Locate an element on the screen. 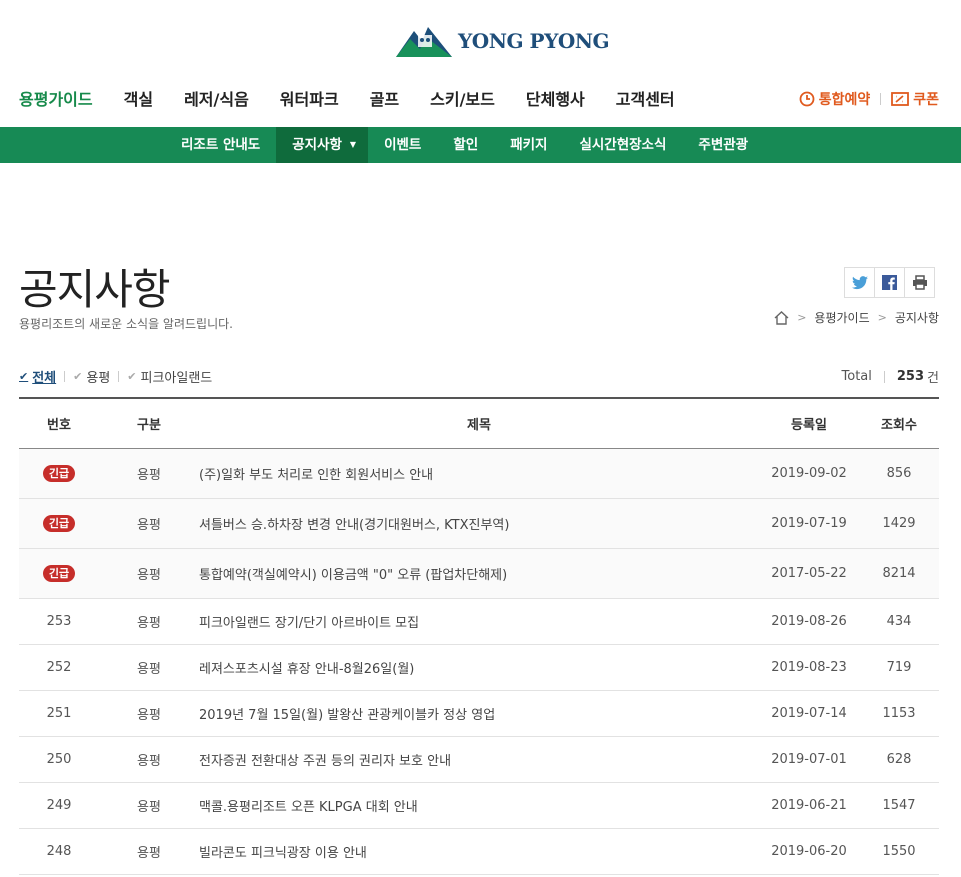  notice-title-link: 피크아일랜드 장기/단기 아르바이트 모집 is located at coordinates (309, 623).